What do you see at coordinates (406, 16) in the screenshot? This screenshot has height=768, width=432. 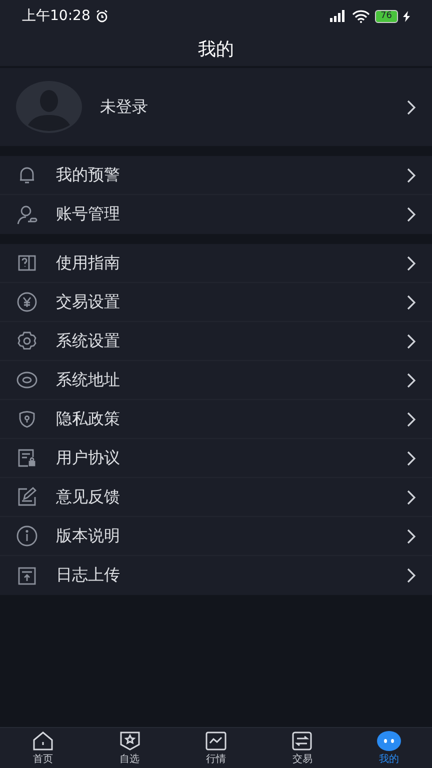 I see `charging-icon` at bounding box center [406, 16].